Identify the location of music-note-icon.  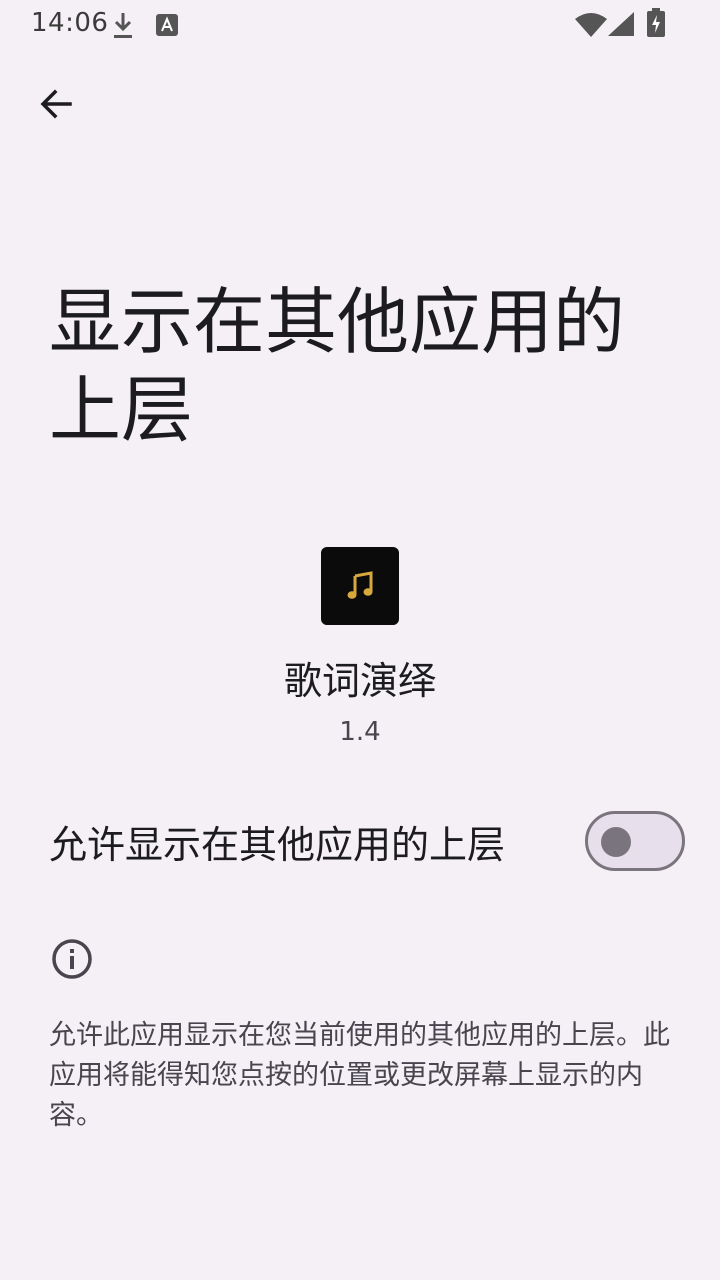
(360, 585).